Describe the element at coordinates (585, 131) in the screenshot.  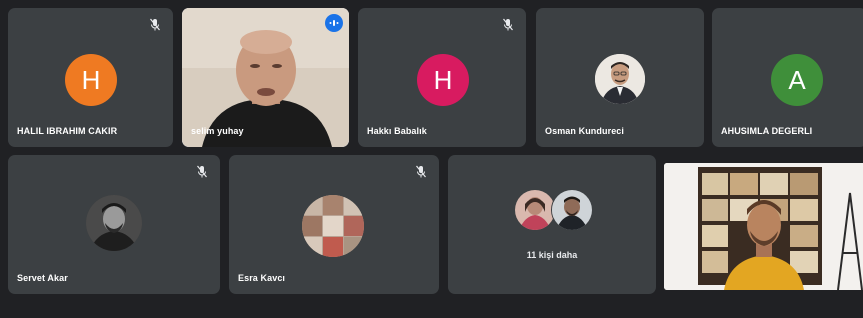
I see `participant-name: Osman Kundureci` at that location.